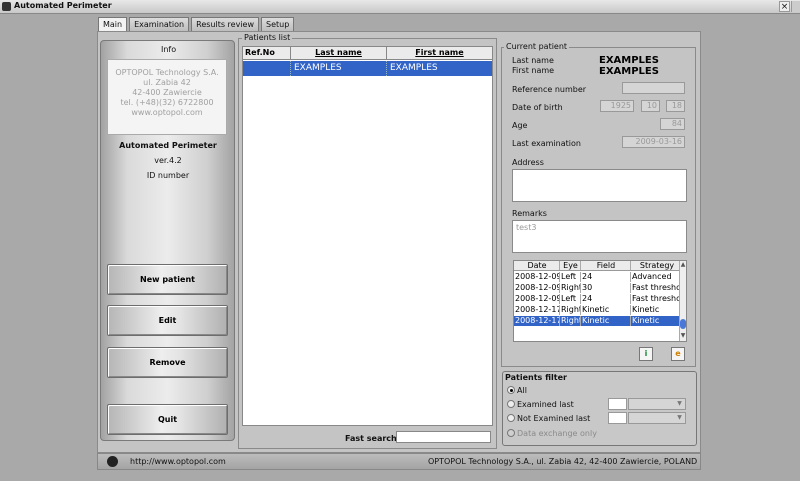 This screenshot has width=800, height=481. What do you see at coordinates (537, 46) in the screenshot?
I see `current-patient-legend: Current patient` at bounding box center [537, 46].